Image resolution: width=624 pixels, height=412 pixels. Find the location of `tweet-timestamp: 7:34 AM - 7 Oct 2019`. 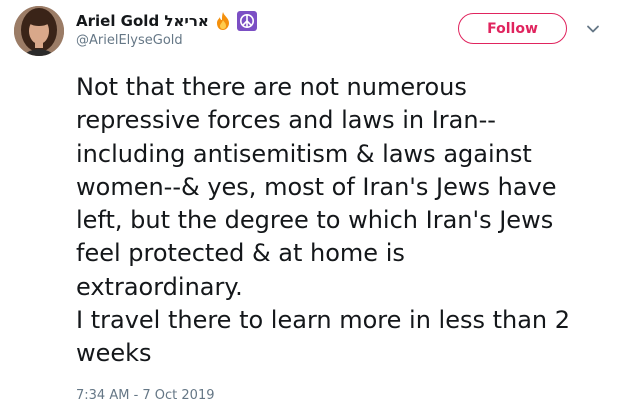

tweet-timestamp: 7:34 AM - 7 Oct 2019 is located at coordinates (145, 395).